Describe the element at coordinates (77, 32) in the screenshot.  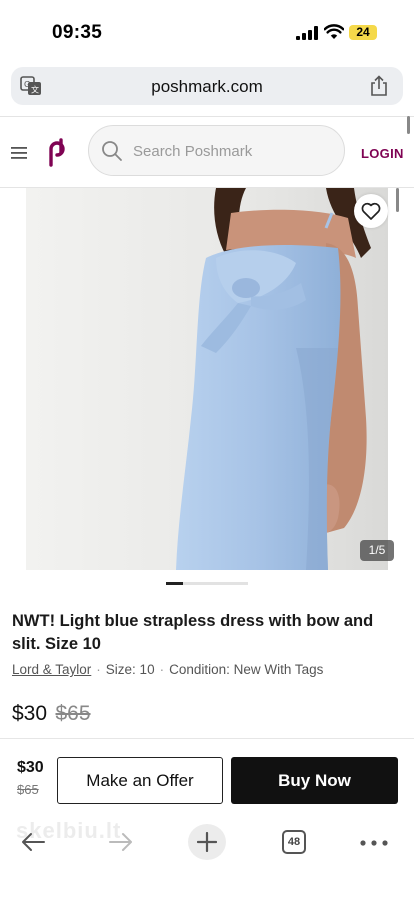
I see `status-time: 09:35` at that location.